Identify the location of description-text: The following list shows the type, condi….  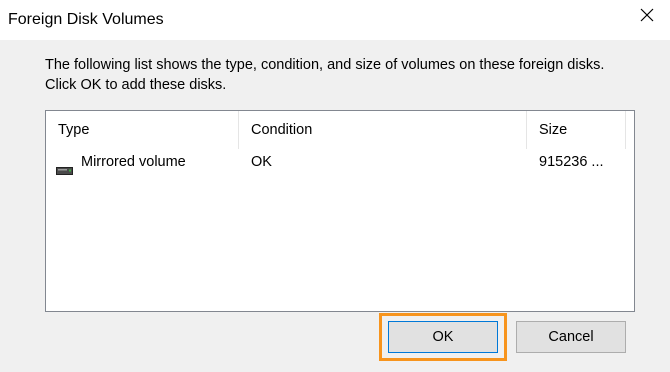
(325, 75).